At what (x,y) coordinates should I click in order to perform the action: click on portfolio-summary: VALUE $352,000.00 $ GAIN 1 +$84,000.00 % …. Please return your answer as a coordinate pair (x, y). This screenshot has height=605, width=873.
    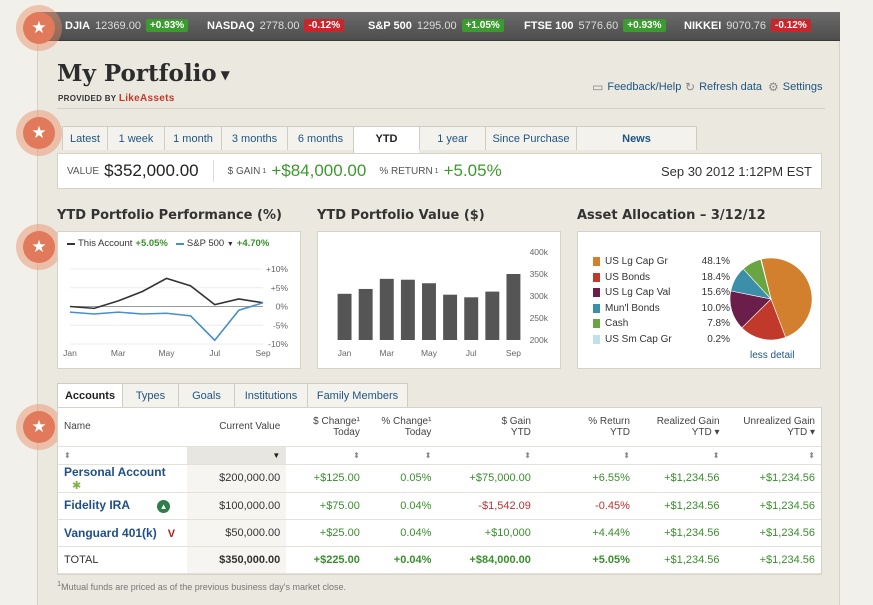
    Looking at the image, I should click on (439, 171).